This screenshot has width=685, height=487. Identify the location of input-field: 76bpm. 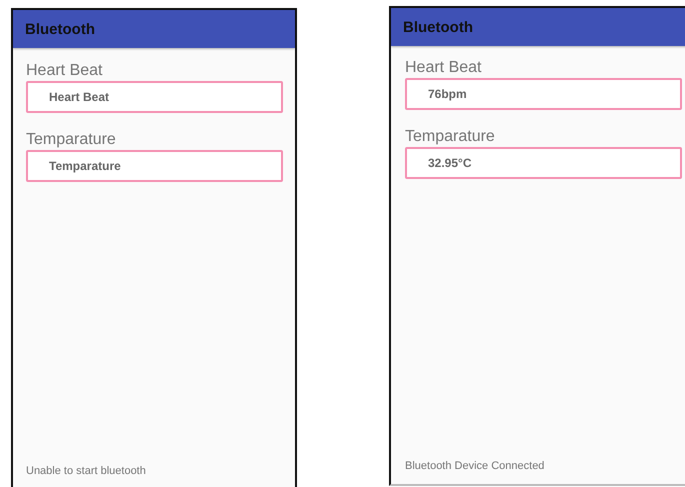
(543, 94).